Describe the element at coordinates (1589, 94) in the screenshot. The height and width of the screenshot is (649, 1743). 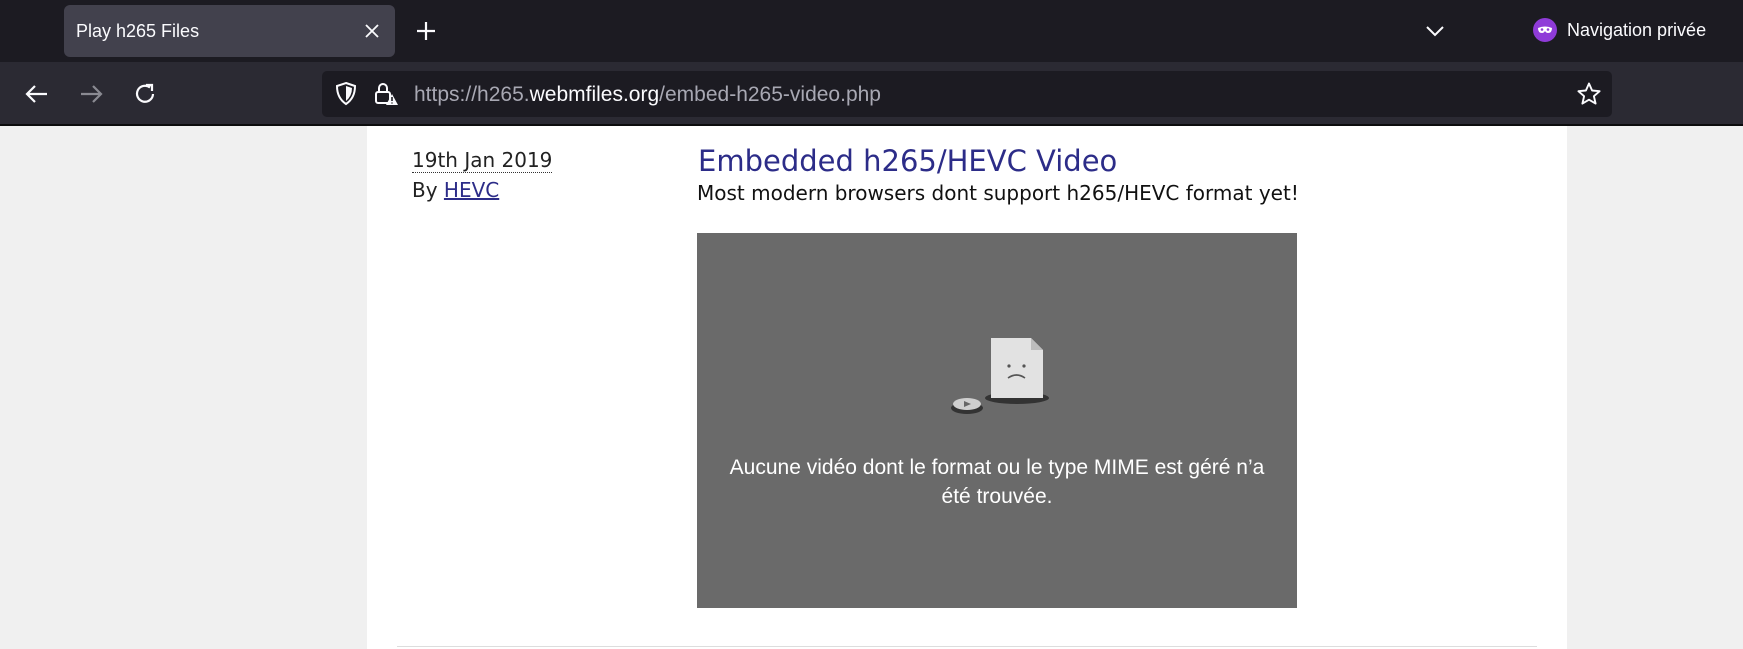
I see `star-icon` at that location.